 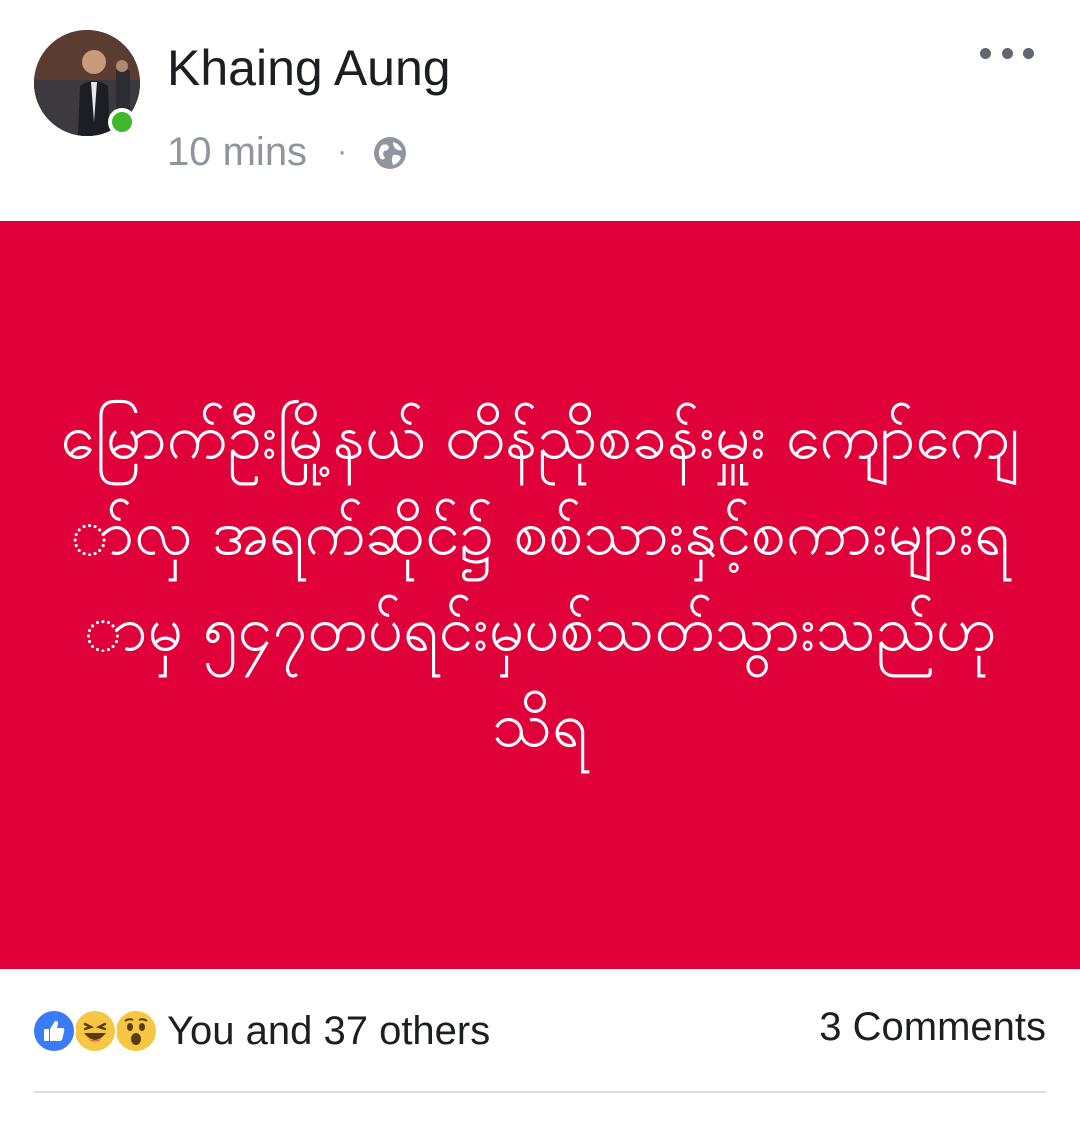 I want to click on haha-icon, so click(x=95, y=1031).